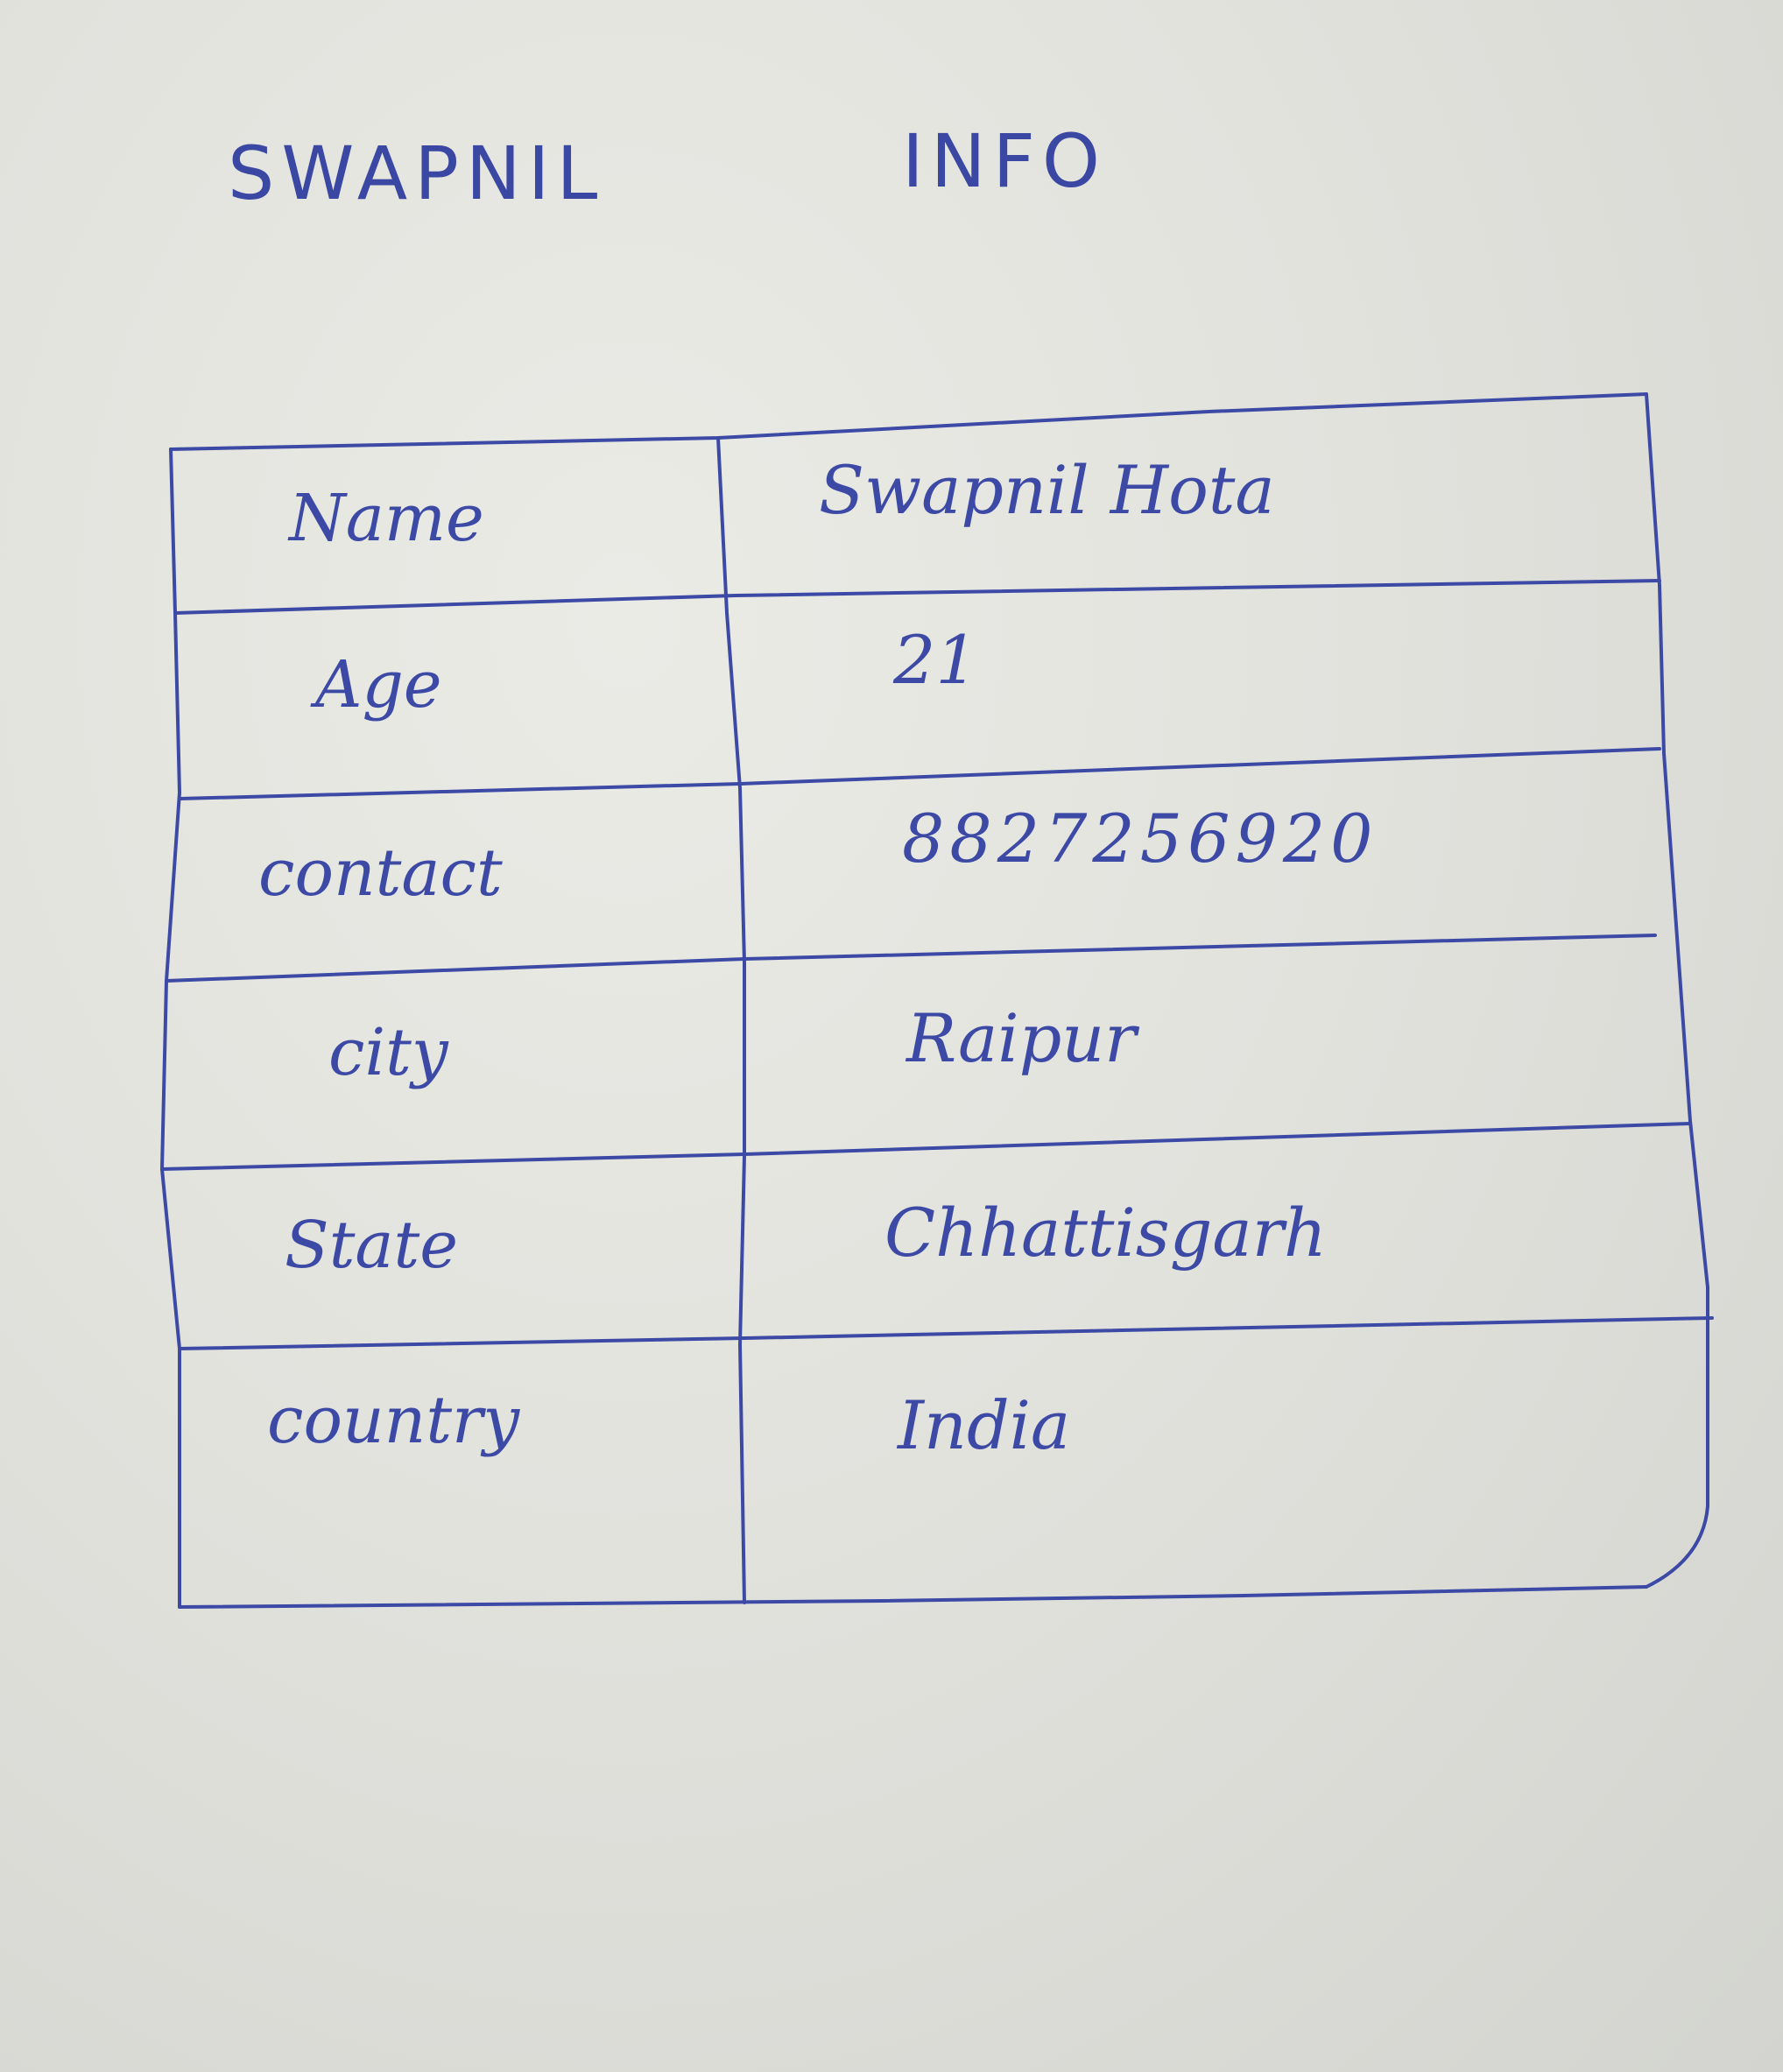 Image resolution: width=1783 pixels, height=2072 pixels. I want to click on table-border-left, so click(170, 1028).